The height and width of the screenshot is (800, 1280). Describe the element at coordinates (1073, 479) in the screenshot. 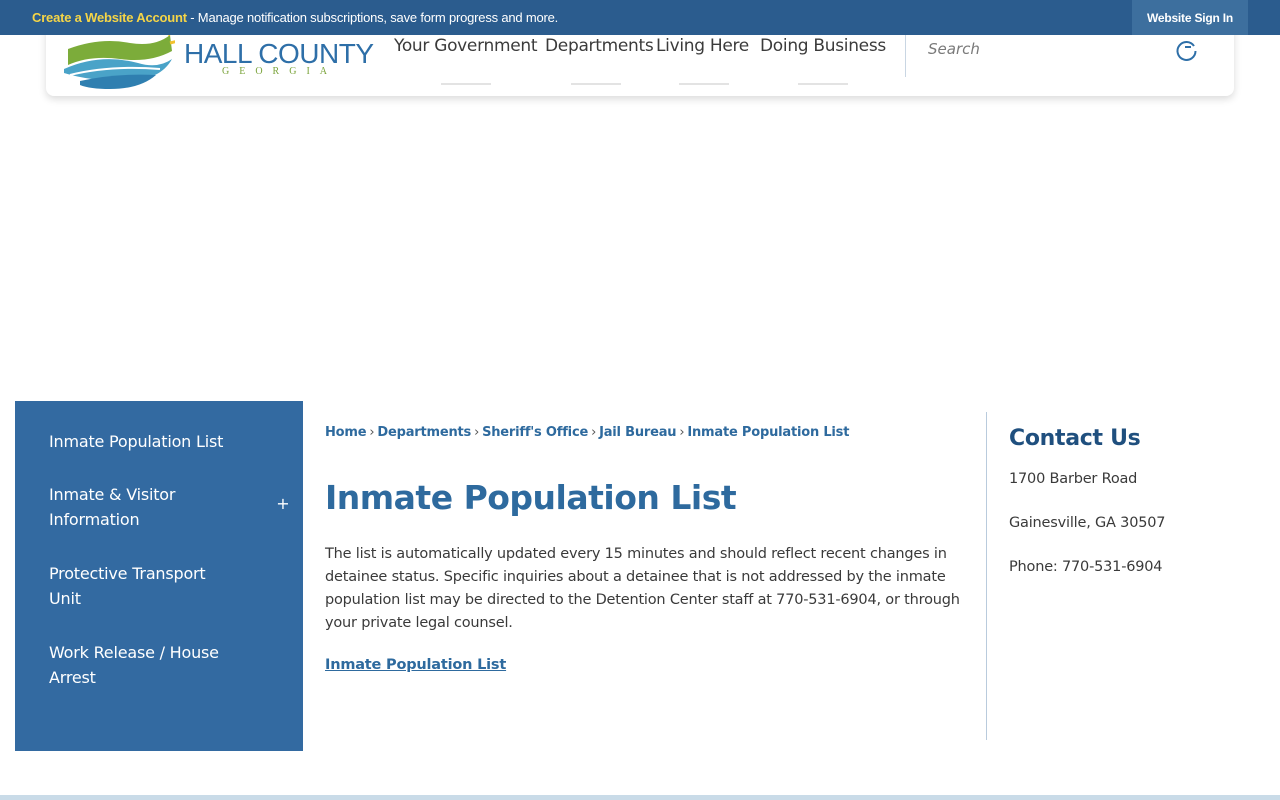

I see `contact-address-line1: 1700 Barber Road` at that location.